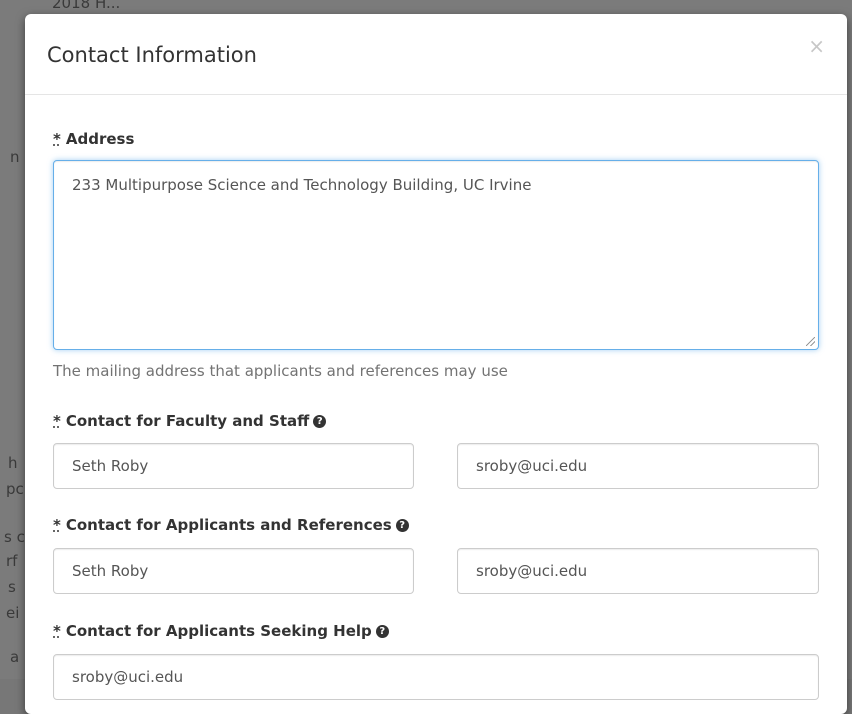  What do you see at coordinates (436, 54) in the screenshot?
I see `modal-header: Contact Information ×` at bounding box center [436, 54].